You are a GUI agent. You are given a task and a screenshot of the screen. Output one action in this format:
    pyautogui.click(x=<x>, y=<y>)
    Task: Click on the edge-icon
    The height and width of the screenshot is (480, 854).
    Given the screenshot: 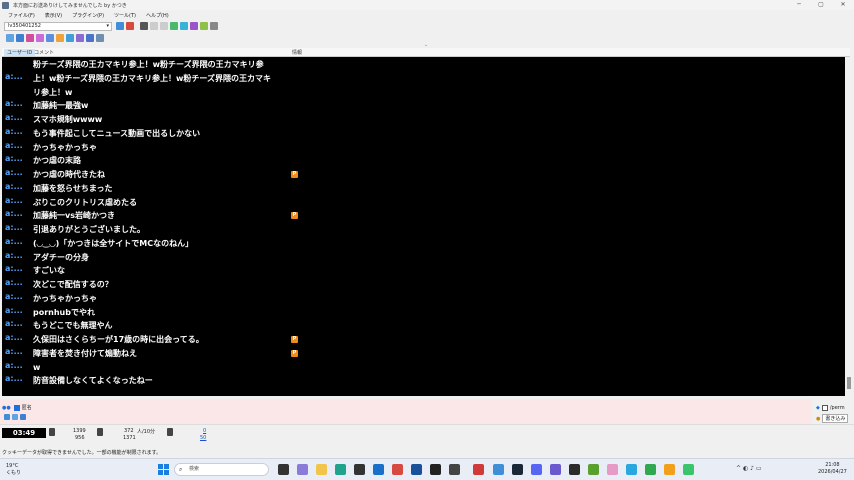 What is the action you would take?
    pyautogui.click(x=340, y=469)
    